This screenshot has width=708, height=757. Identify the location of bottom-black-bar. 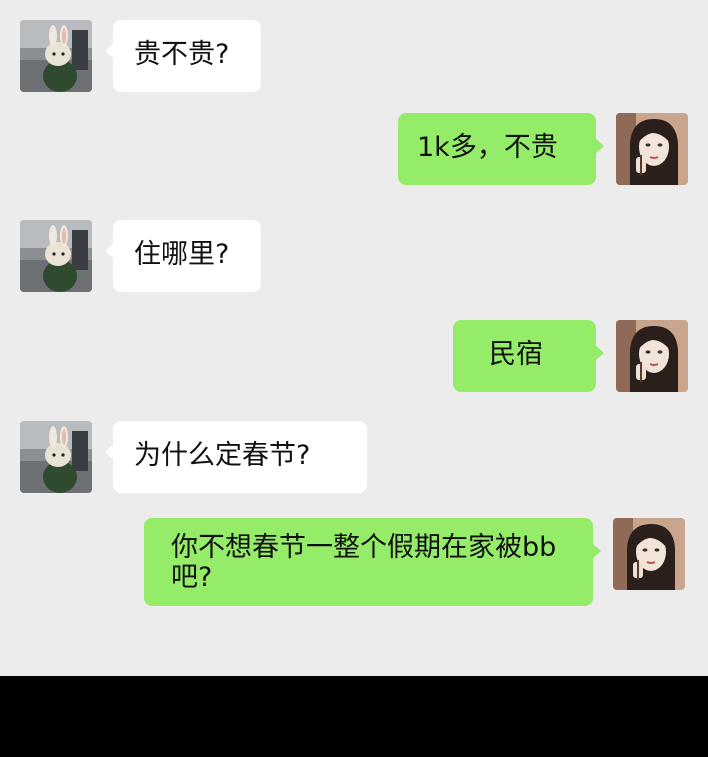
(354, 716).